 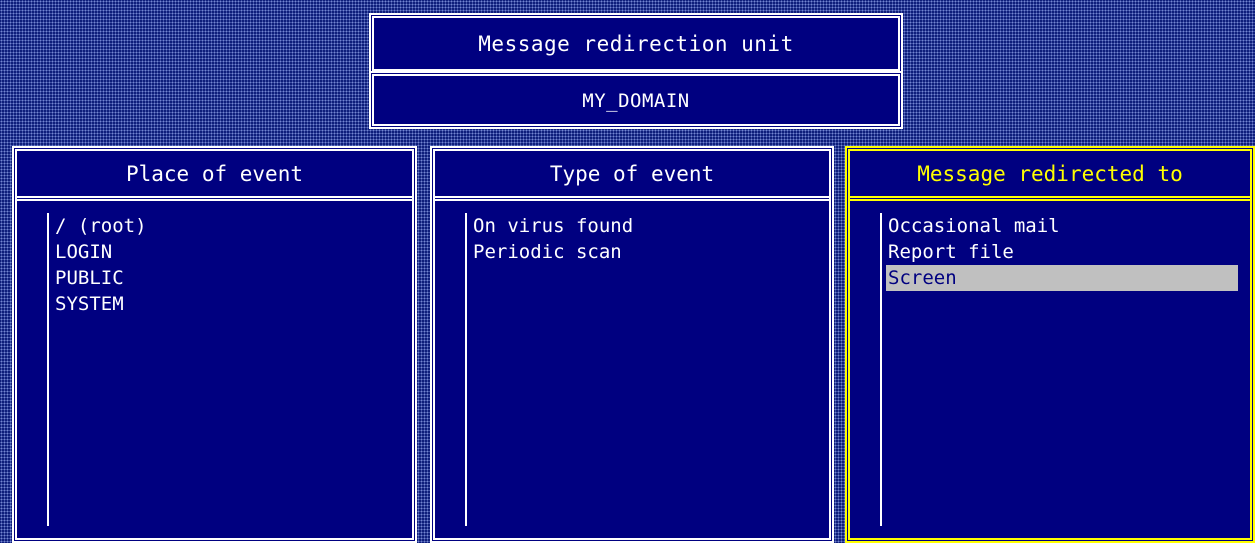 What do you see at coordinates (644, 226) in the screenshot?
I see `list-item-on-virus-found: On virus found` at bounding box center [644, 226].